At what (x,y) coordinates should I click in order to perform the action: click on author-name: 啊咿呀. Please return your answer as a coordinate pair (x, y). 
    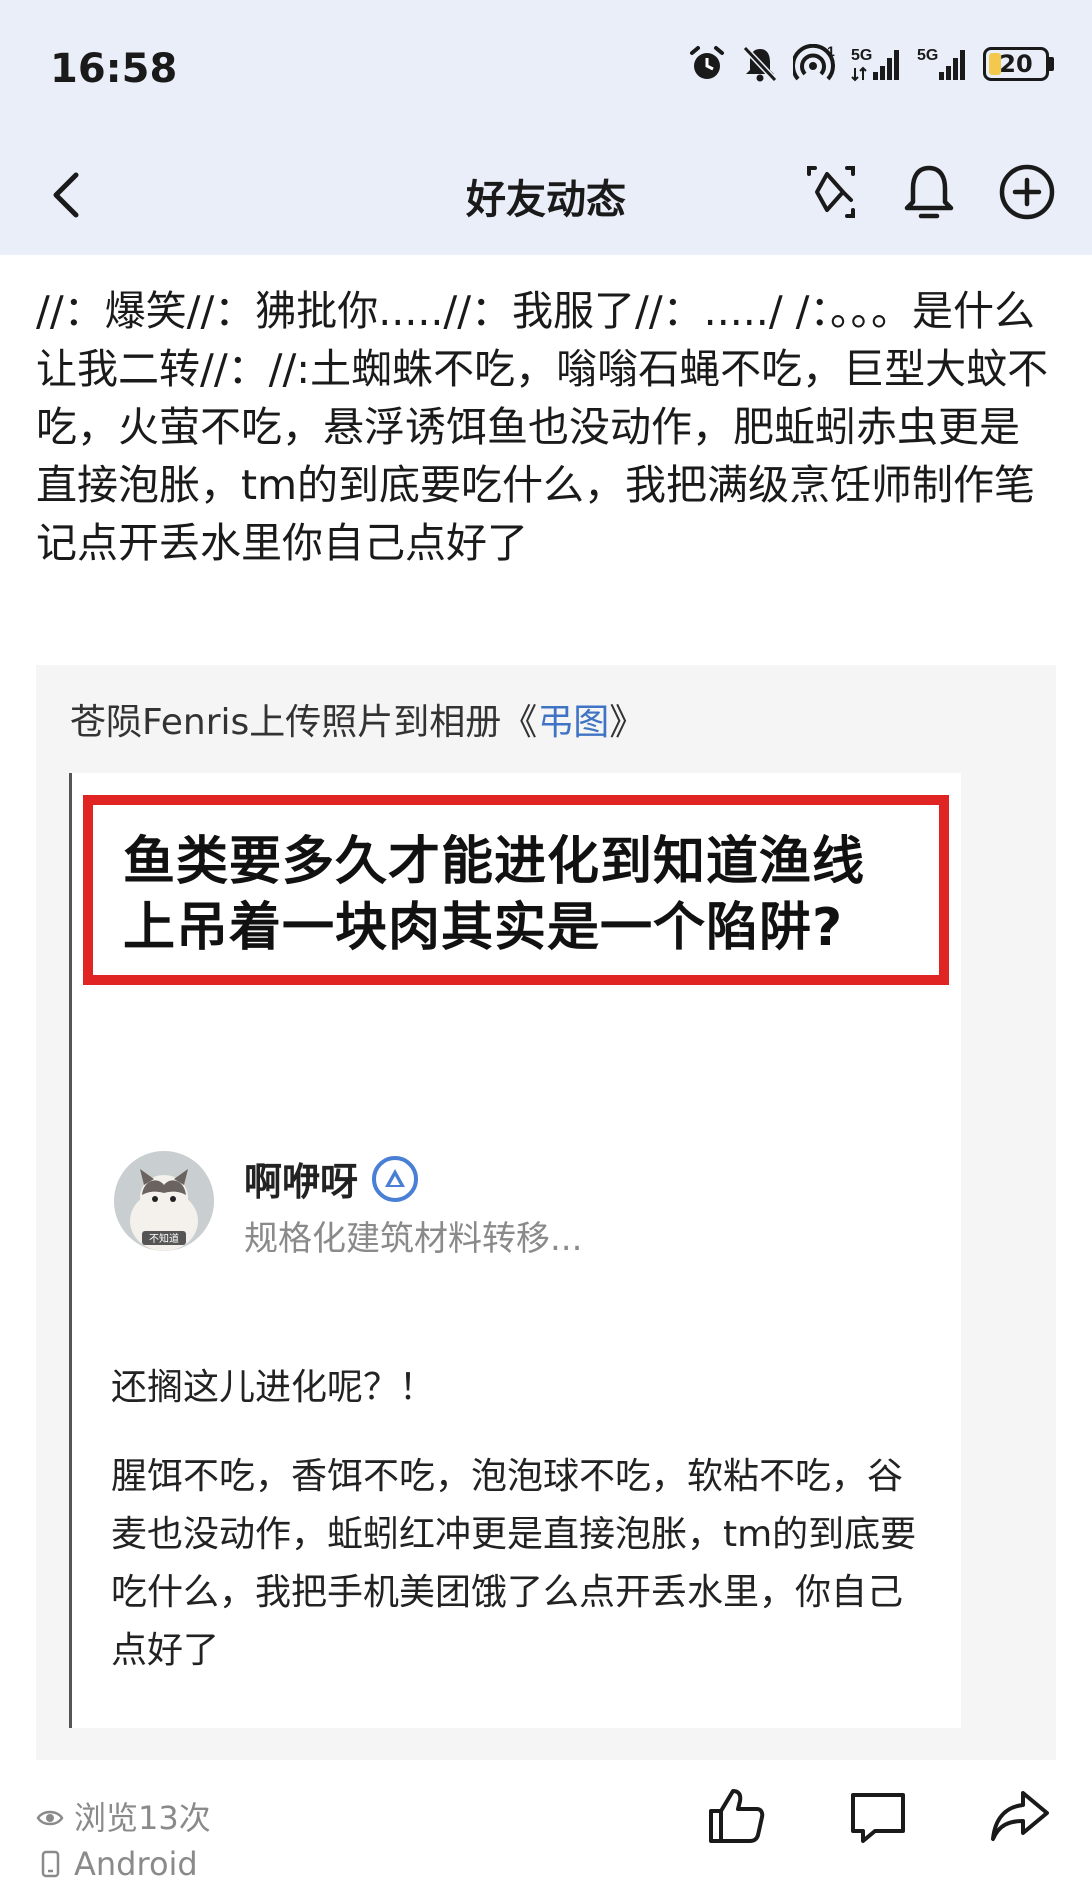
    Looking at the image, I should click on (301, 1182).